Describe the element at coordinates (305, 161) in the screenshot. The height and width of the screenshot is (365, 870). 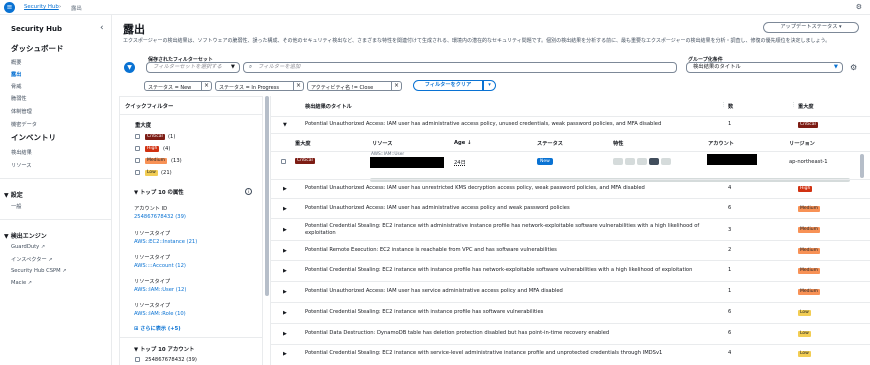
I see `severity-badge: Critical` at that location.